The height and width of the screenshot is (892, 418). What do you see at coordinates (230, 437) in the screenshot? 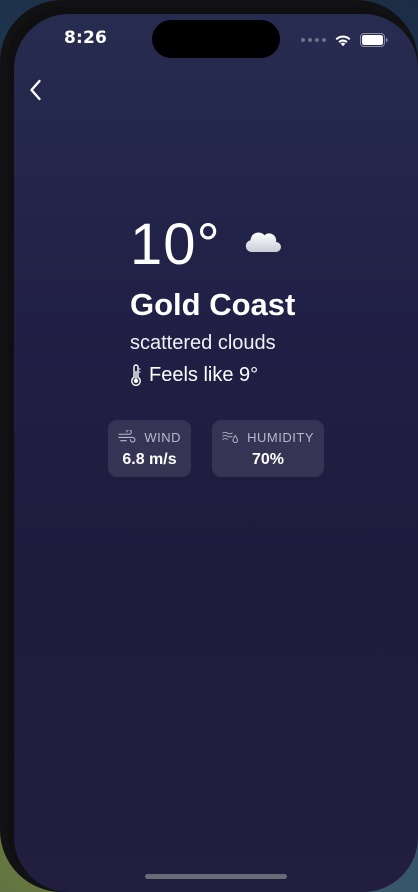
I see `humidity-icon` at bounding box center [230, 437].